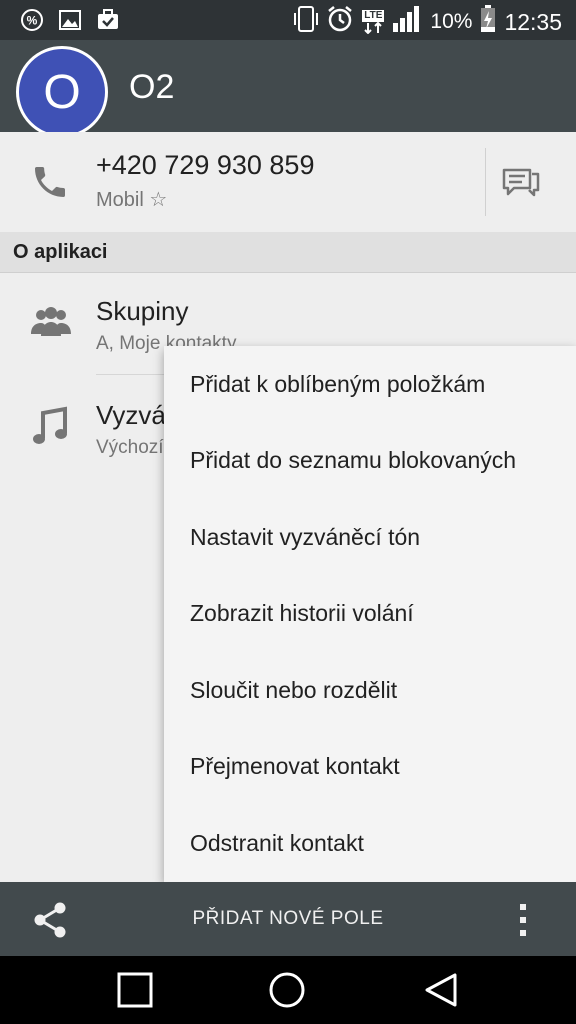  What do you see at coordinates (205, 165) in the screenshot?
I see `phone-number: +420 729 930 859` at bounding box center [205, 165].